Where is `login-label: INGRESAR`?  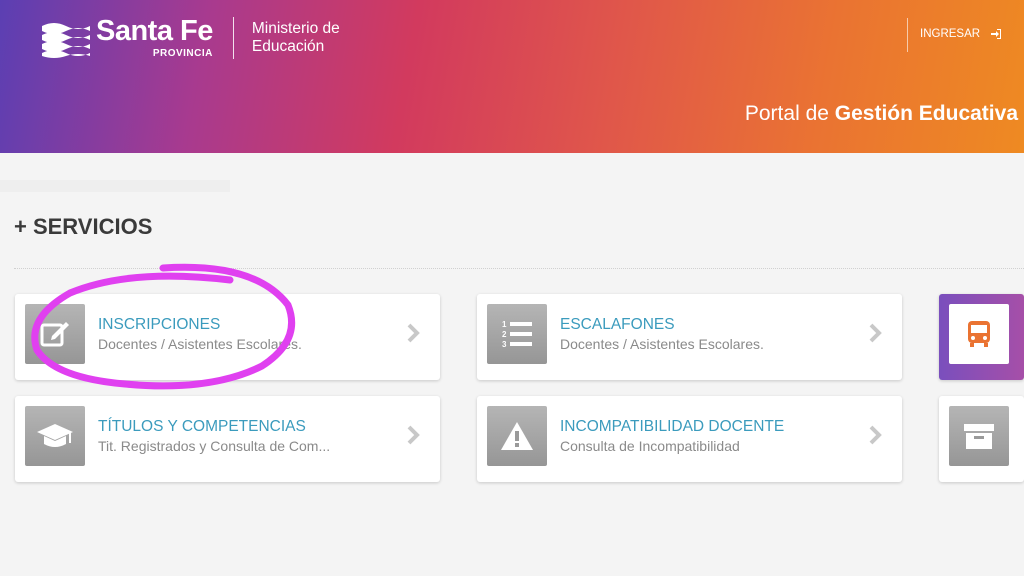
login-label: INGRESAR is located at coordinates (950, 34).